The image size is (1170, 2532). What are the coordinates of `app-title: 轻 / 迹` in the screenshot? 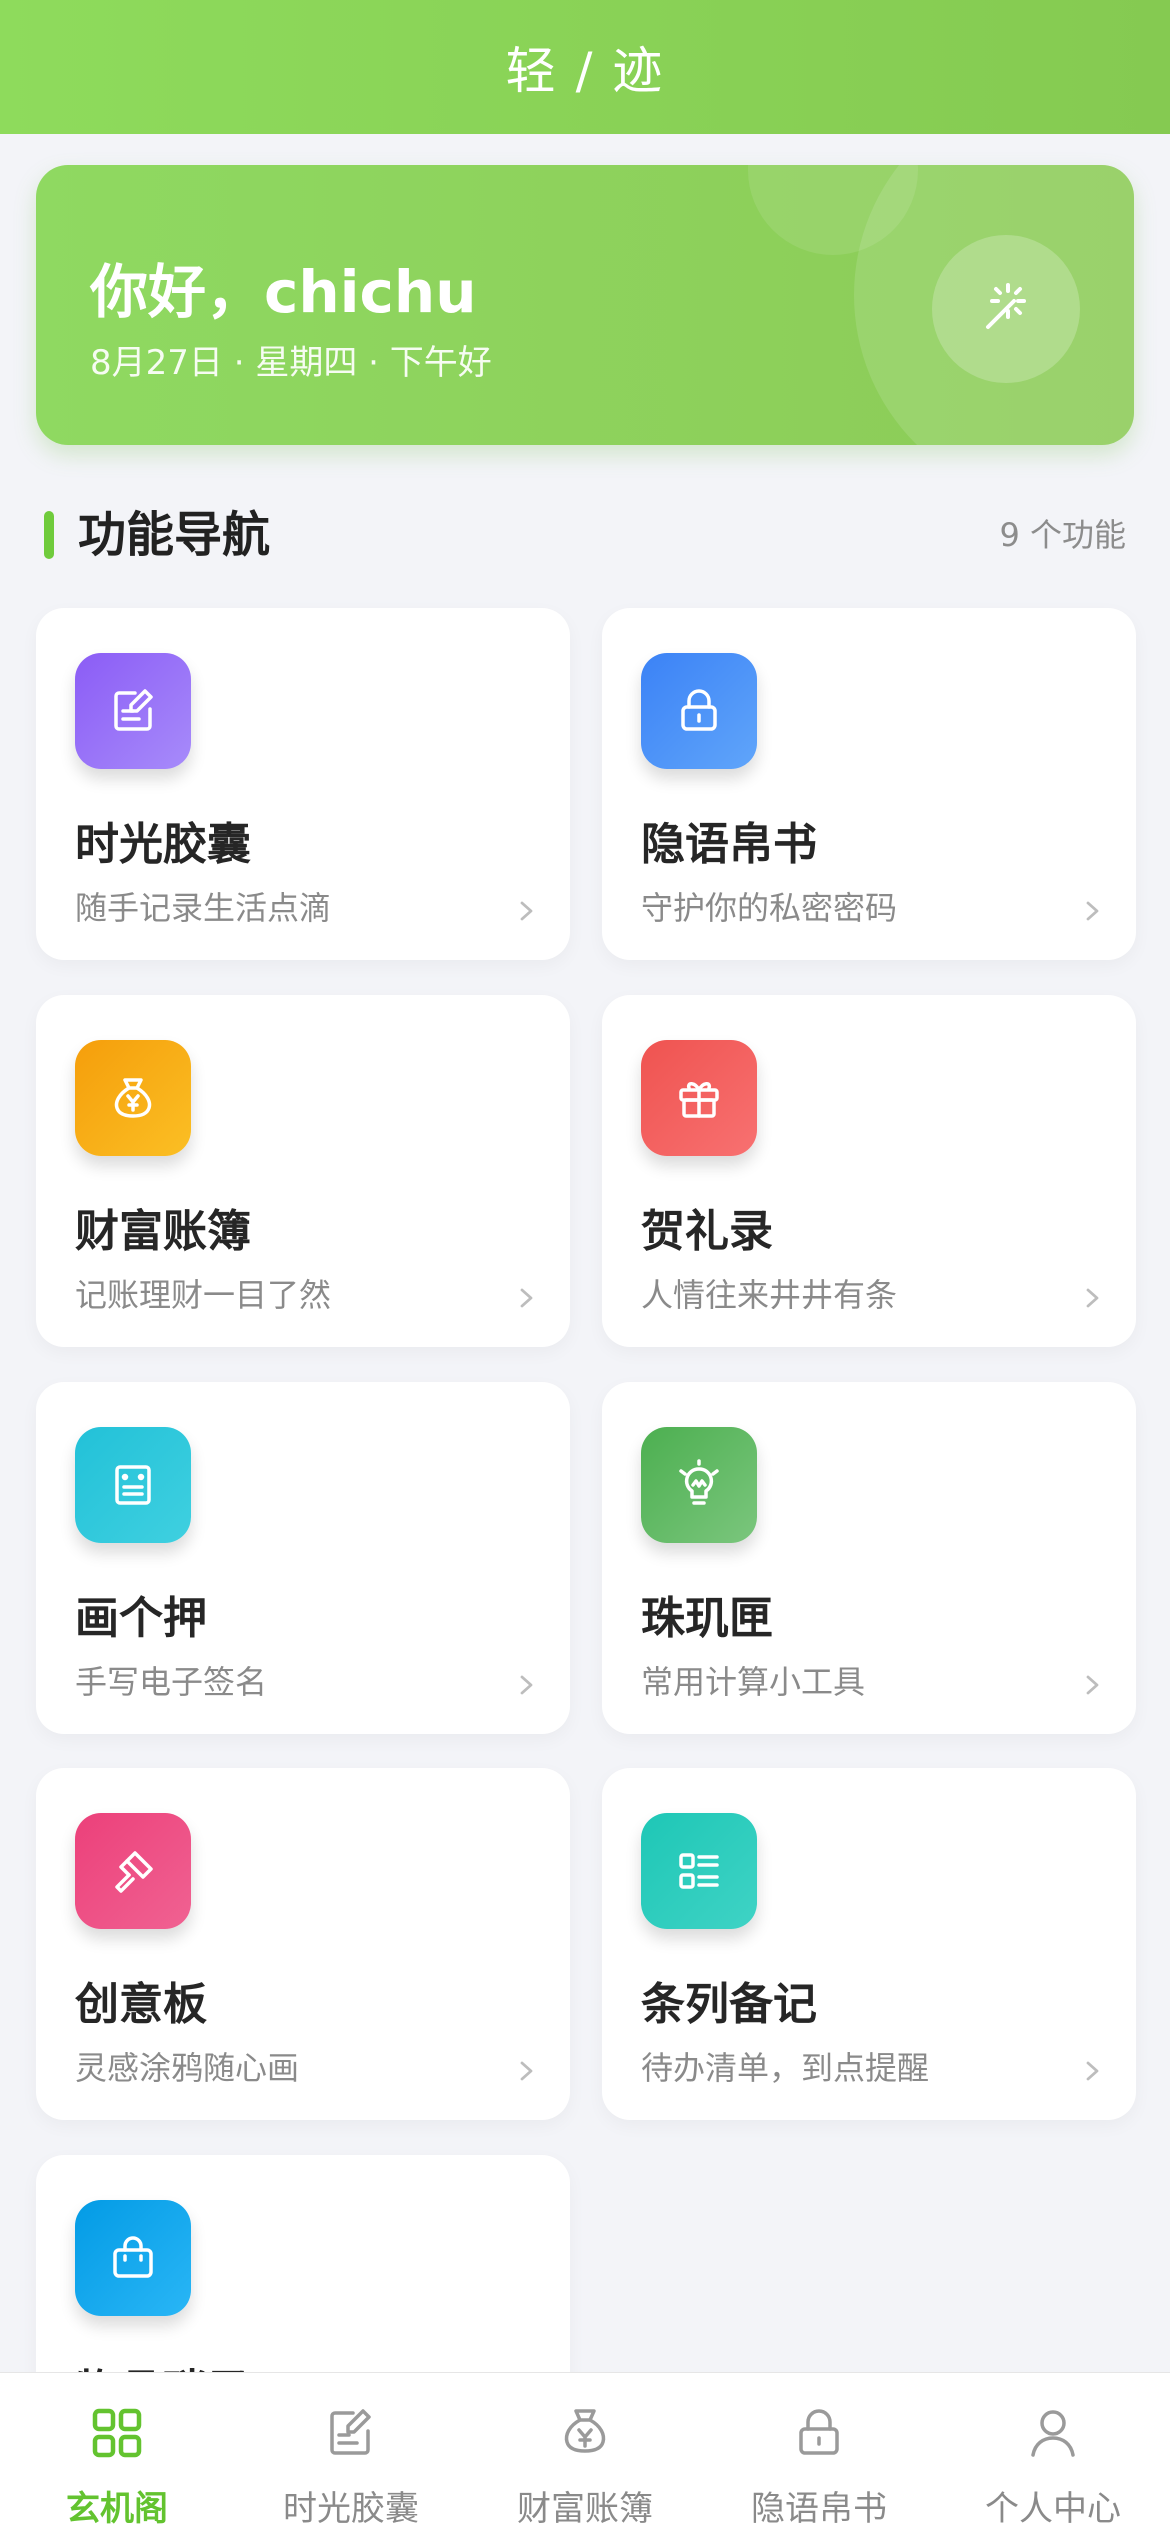 It's located at (585, 71).